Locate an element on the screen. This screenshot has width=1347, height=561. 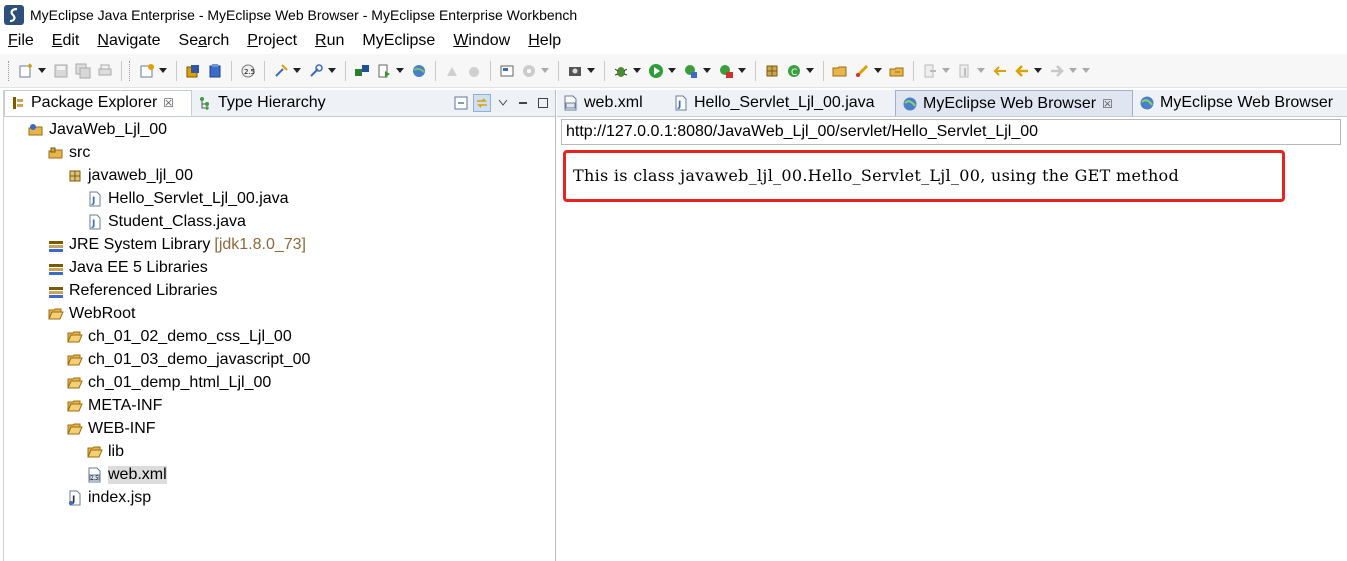
tree-item-project: JavaWeb_Ljl_00 is located at coordinates (97, 129).